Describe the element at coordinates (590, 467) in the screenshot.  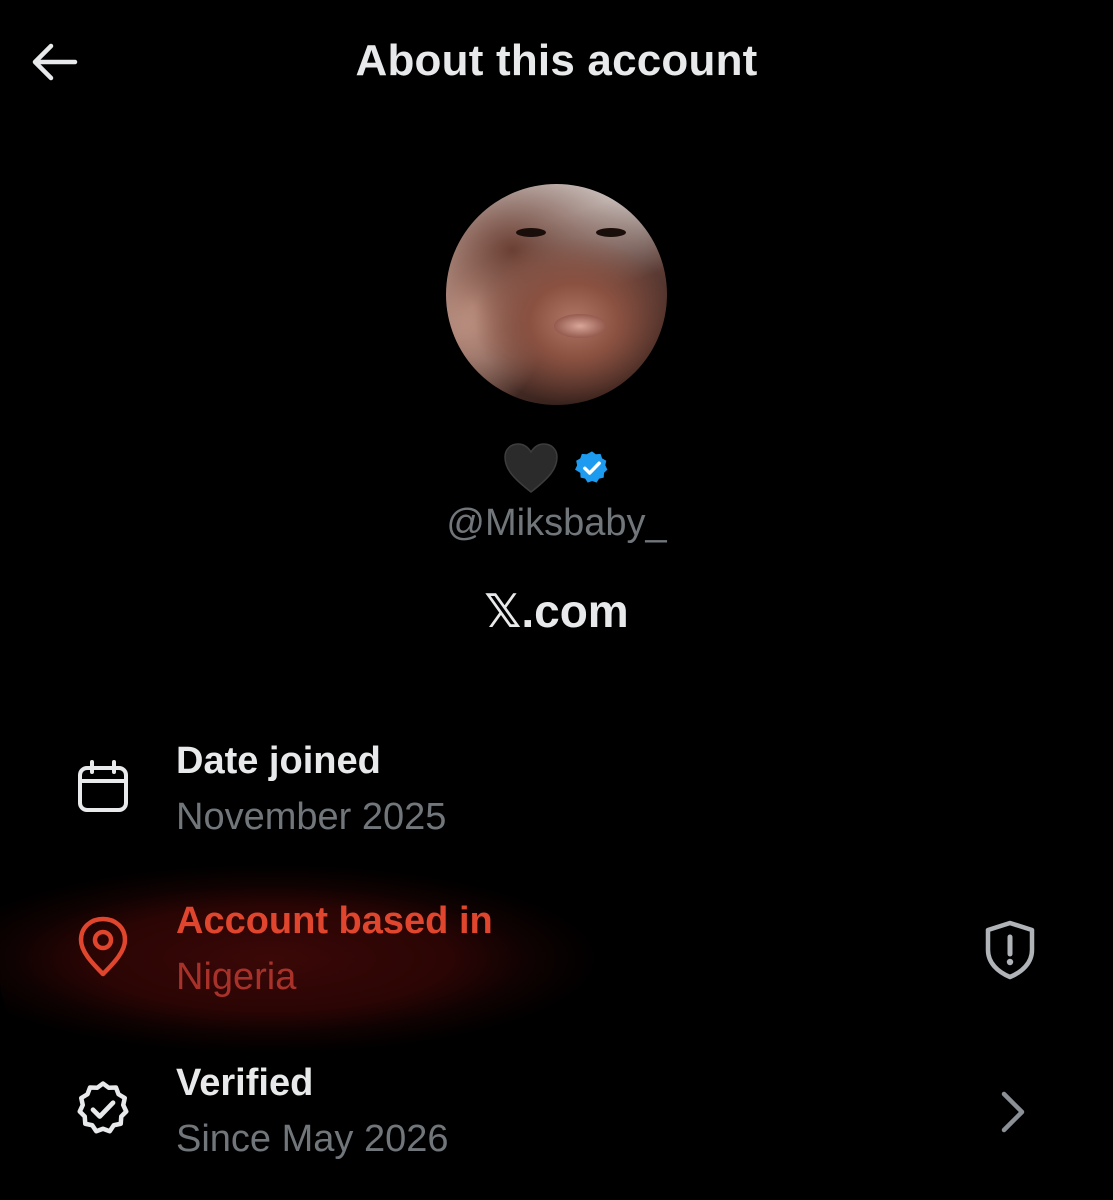
I see `verified-badge-icon` at that location.